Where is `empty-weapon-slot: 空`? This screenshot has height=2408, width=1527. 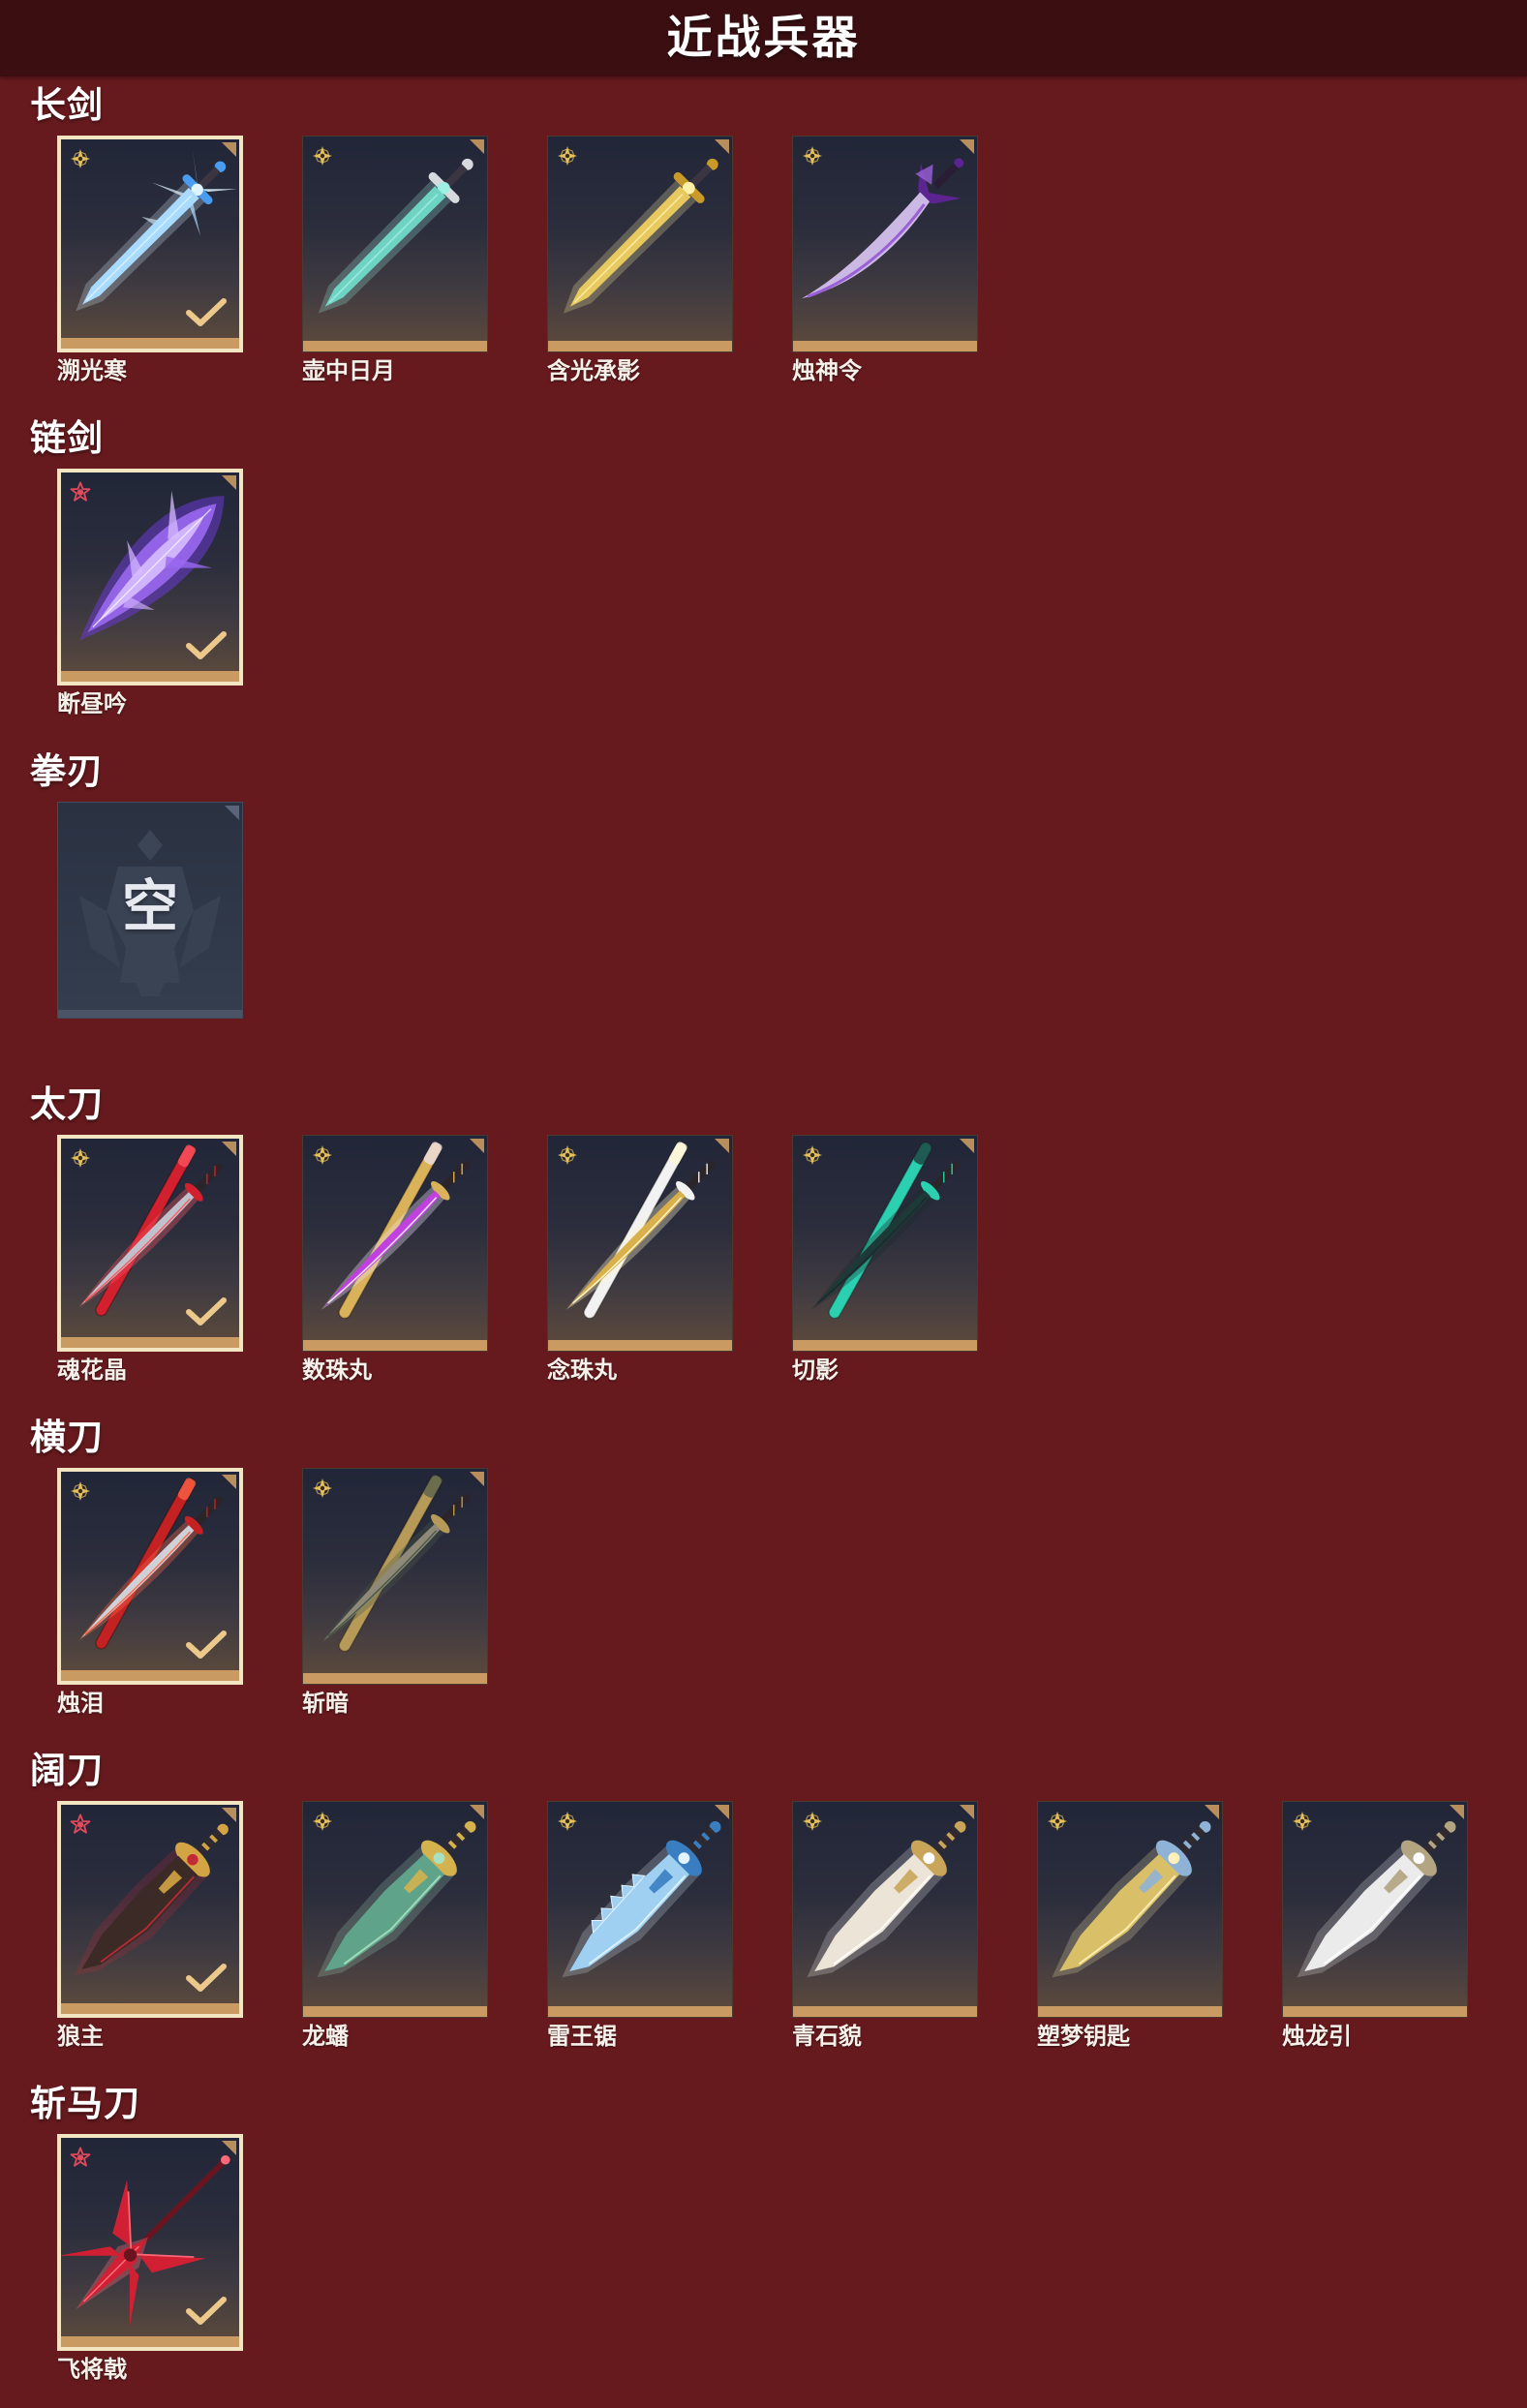 empty-weapon-slot: 空 is located at coordinates (150, 911).